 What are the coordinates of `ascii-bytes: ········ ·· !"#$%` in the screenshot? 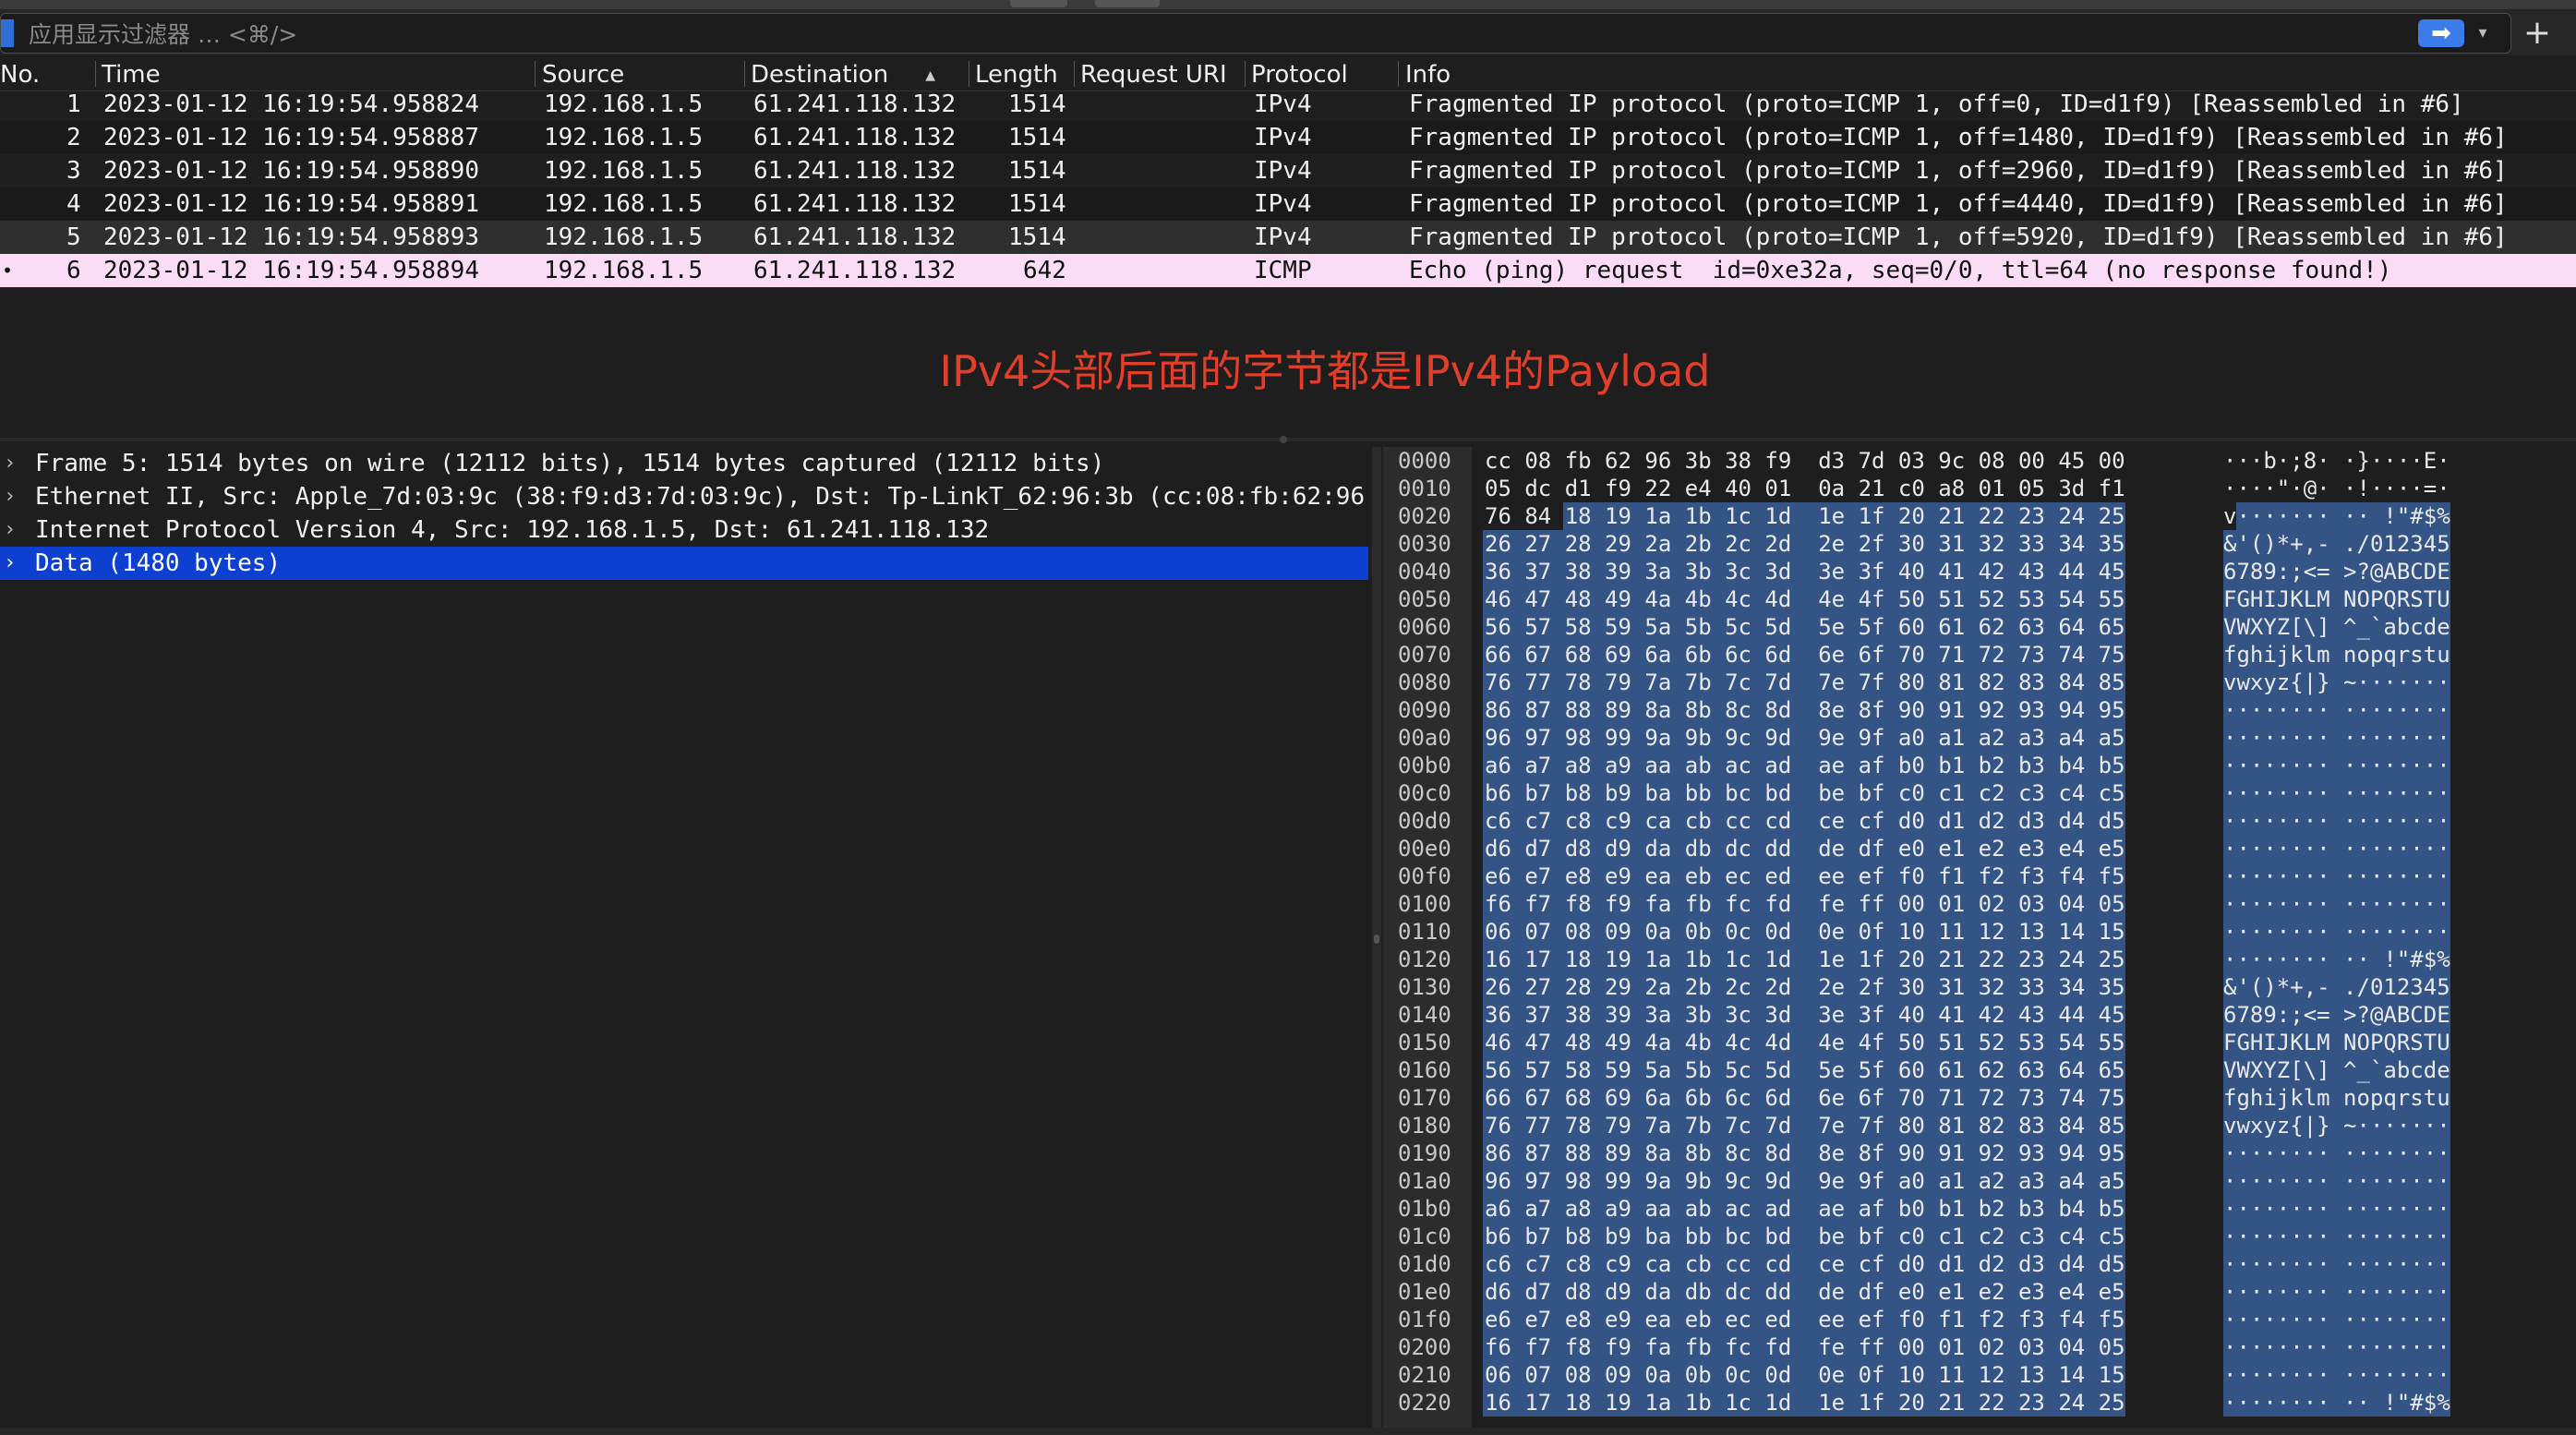 It's located at (2336, 960).